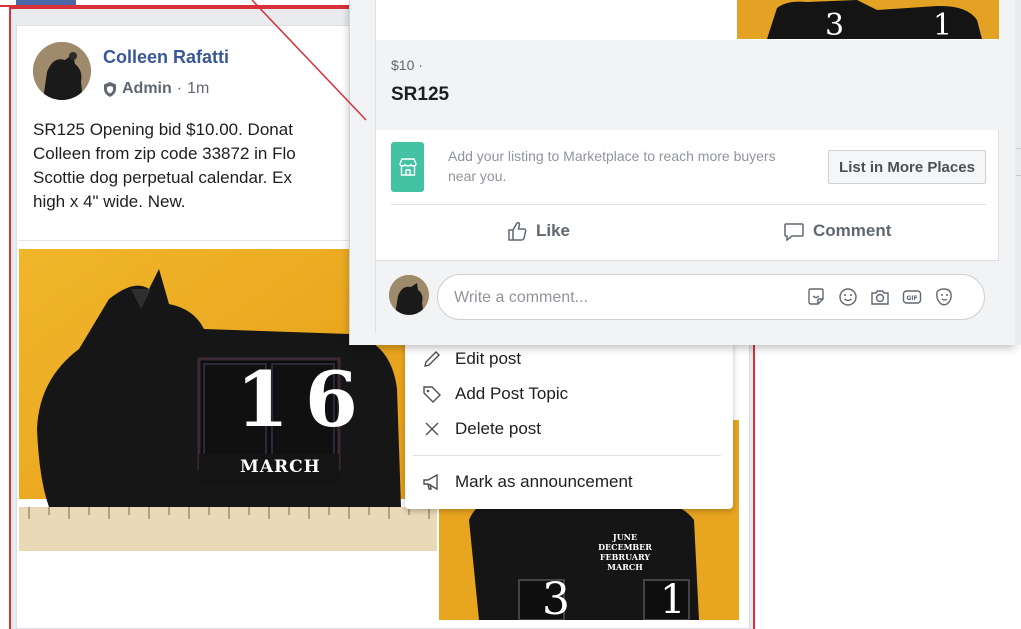  What do you see at coordinates (907, 167) in the screenshot?
I see `list-in-more-places-button: List in More Places` at bounding box center [907, 167].